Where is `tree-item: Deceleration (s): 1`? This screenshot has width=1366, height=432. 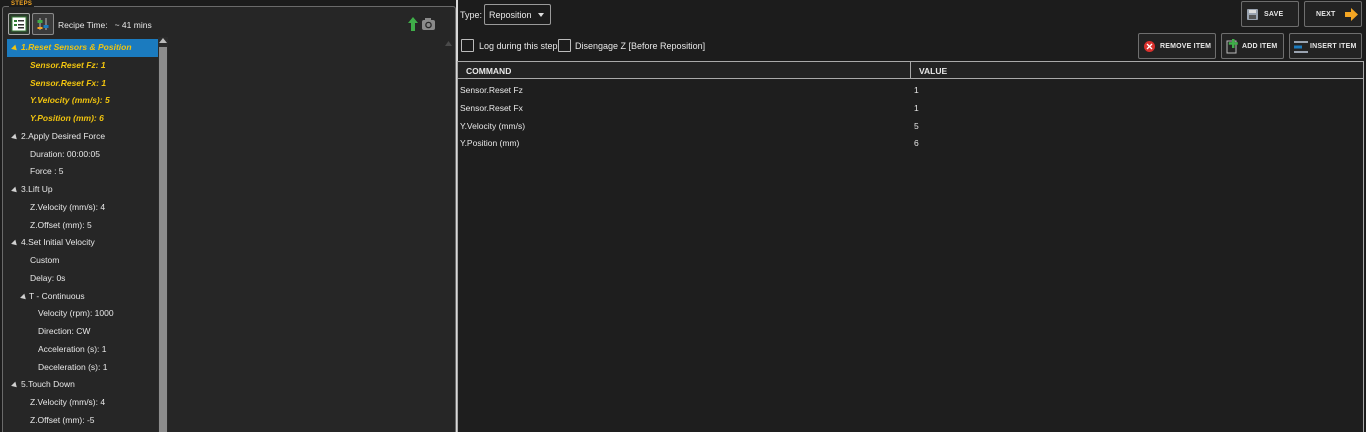
tree-item: Deceleration (s): 1 is located at coordinates (83, 368).